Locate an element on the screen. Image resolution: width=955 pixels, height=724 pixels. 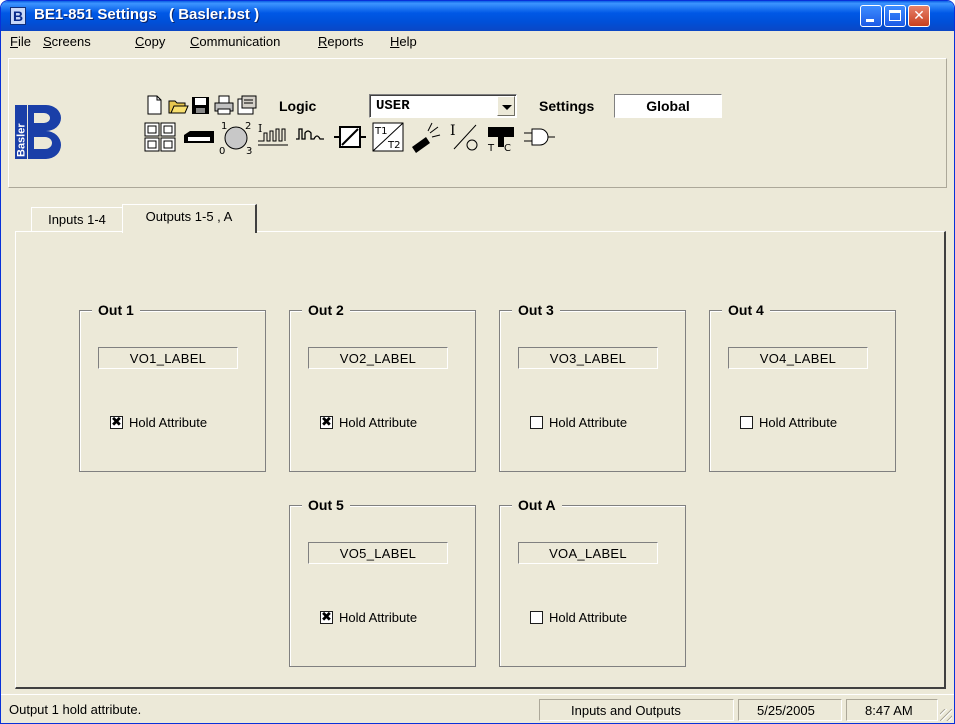
output-label-text: VO5_LABEL is located at coordinates (378, 553).